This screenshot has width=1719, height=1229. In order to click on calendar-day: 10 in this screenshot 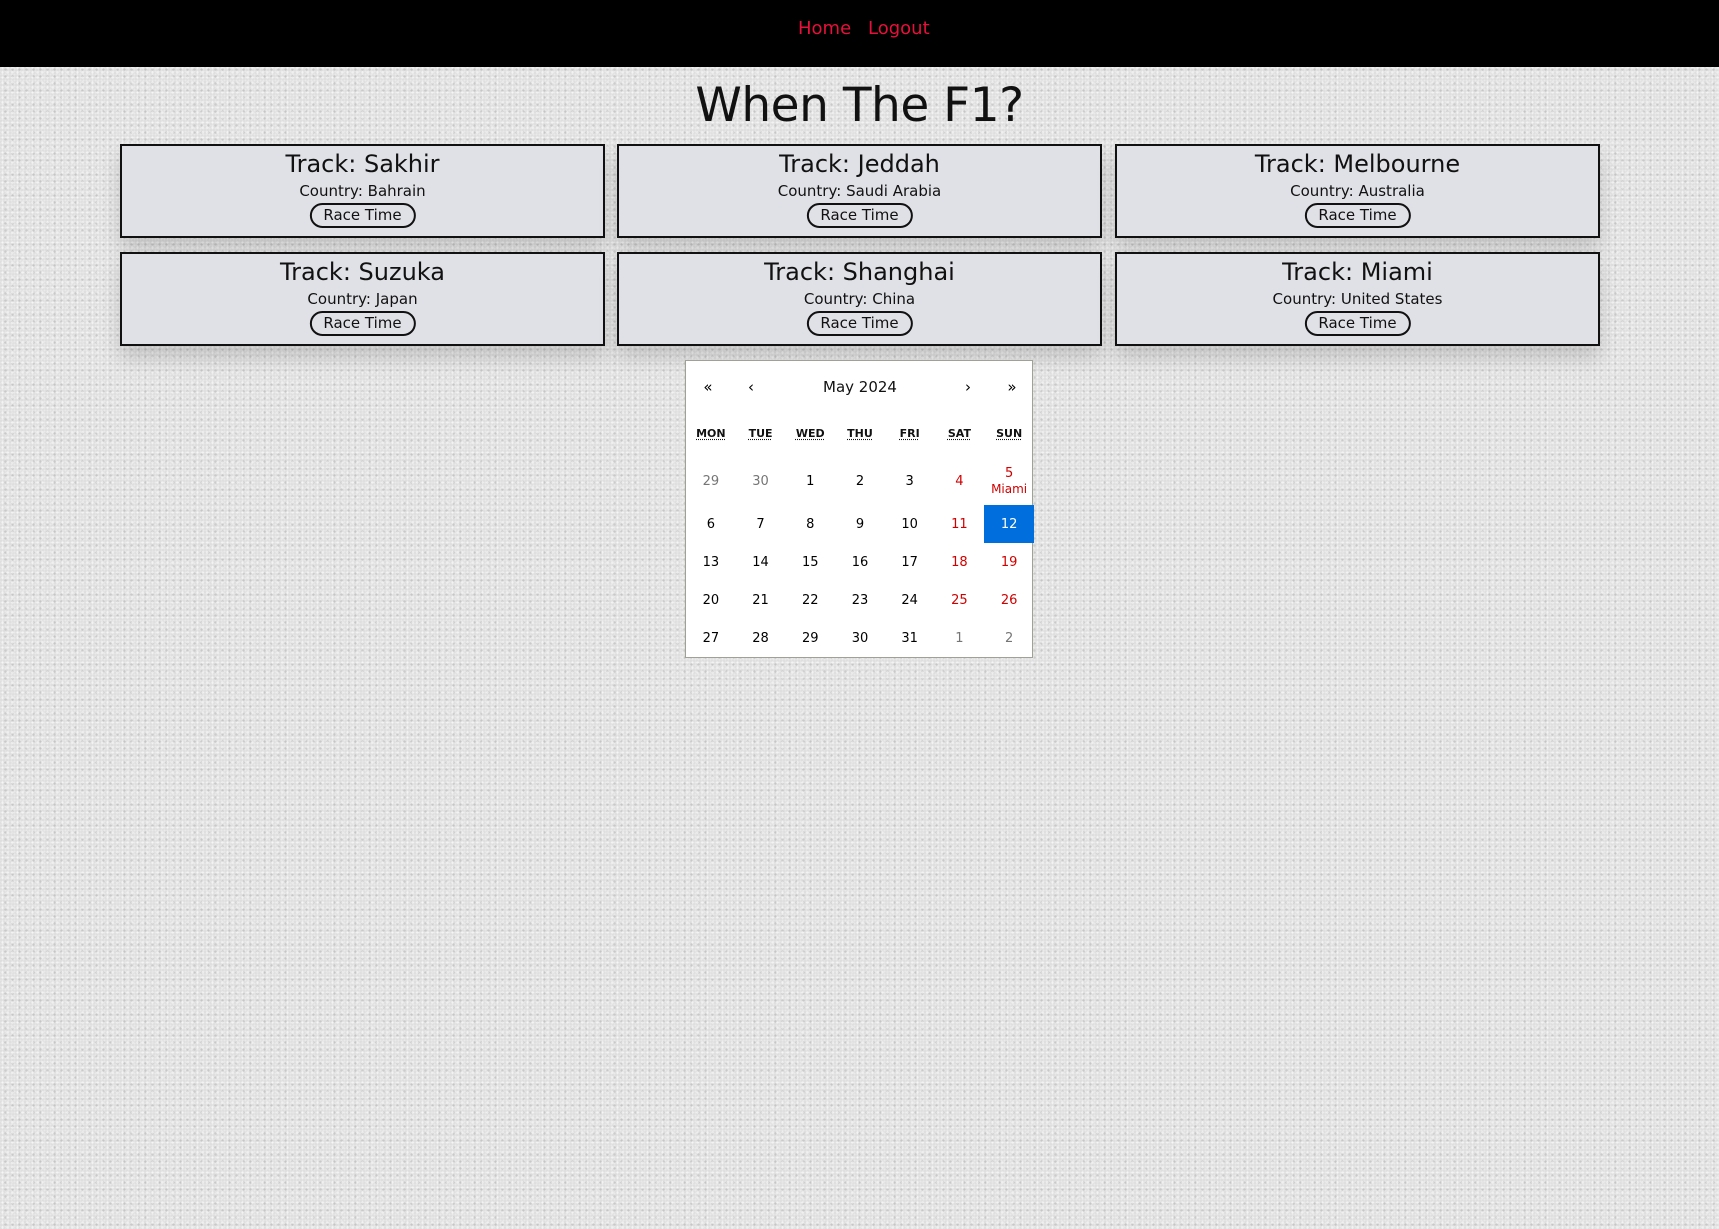, I will do `click(910, 524)`.